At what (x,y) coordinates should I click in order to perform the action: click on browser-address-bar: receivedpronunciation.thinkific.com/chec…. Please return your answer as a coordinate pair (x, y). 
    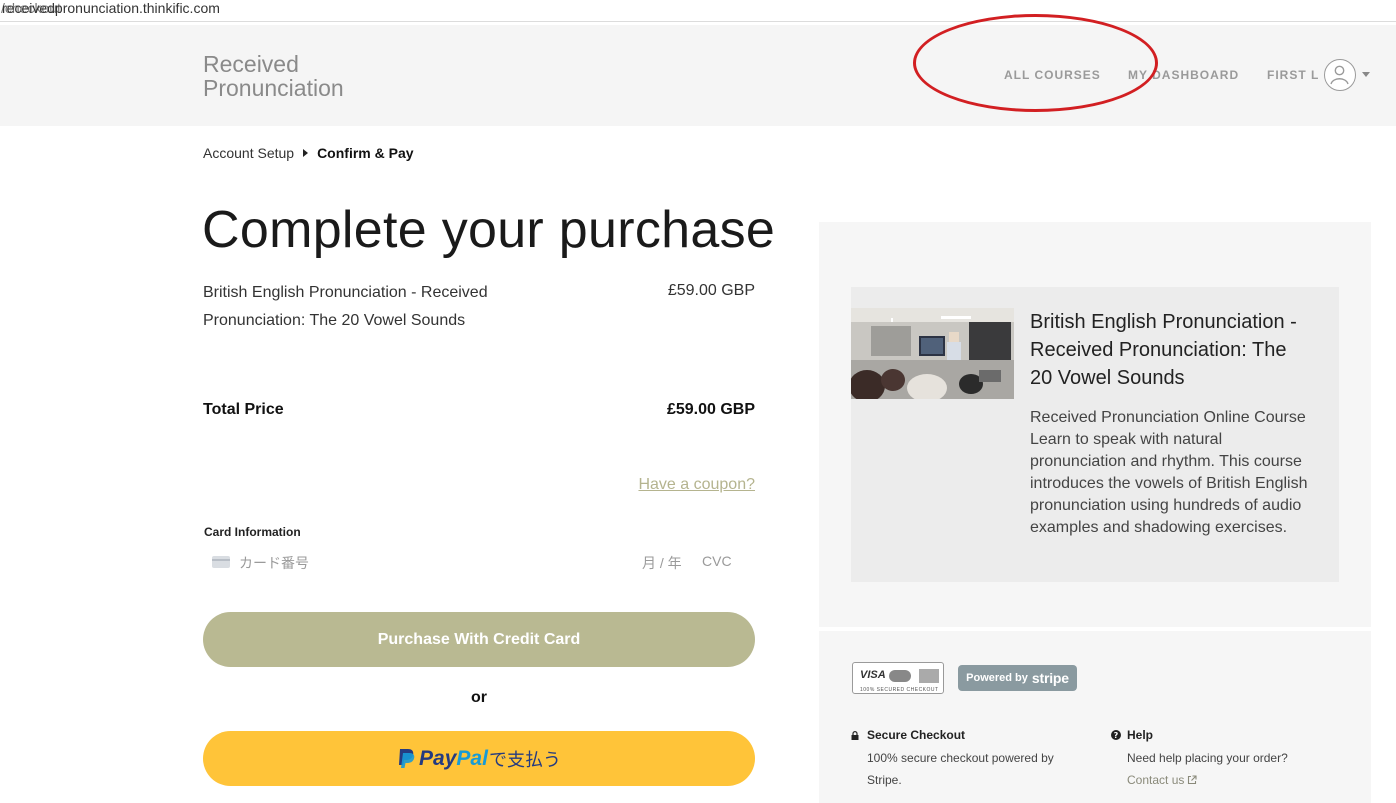
    Looking at the image, I should click on (698, 11).